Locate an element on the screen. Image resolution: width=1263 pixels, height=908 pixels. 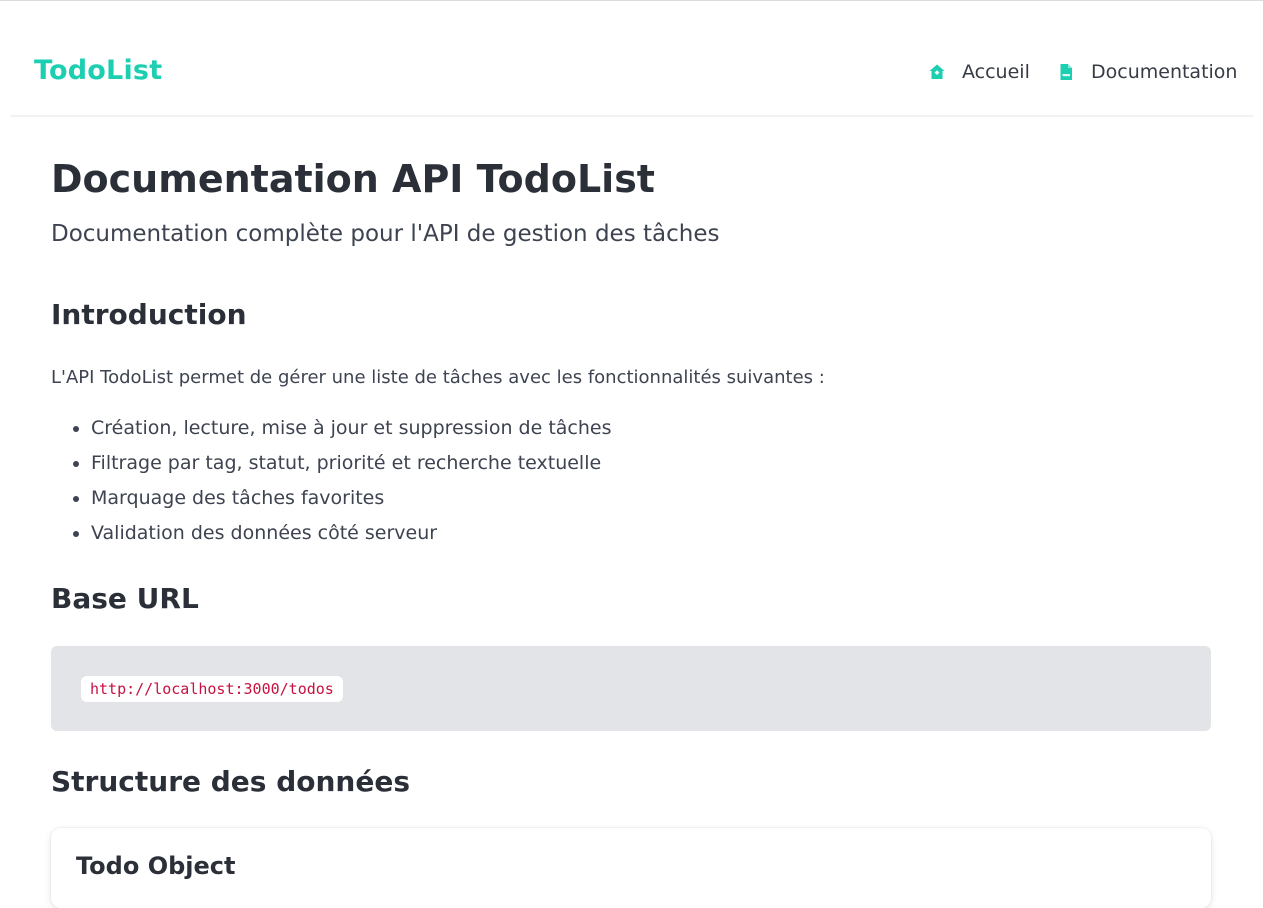
code-block: http://localhost:3000/todos is located at coordinates (631, 688).